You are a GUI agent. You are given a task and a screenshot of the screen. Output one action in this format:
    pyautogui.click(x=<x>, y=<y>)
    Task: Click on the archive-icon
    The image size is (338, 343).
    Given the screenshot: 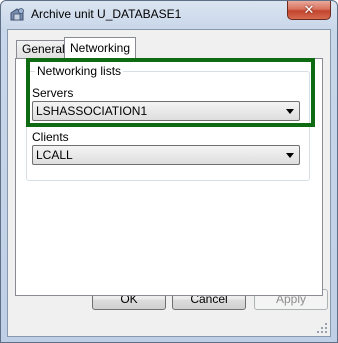 What is the action you would take?
    pyautogui.click(x=17, y=14)
    